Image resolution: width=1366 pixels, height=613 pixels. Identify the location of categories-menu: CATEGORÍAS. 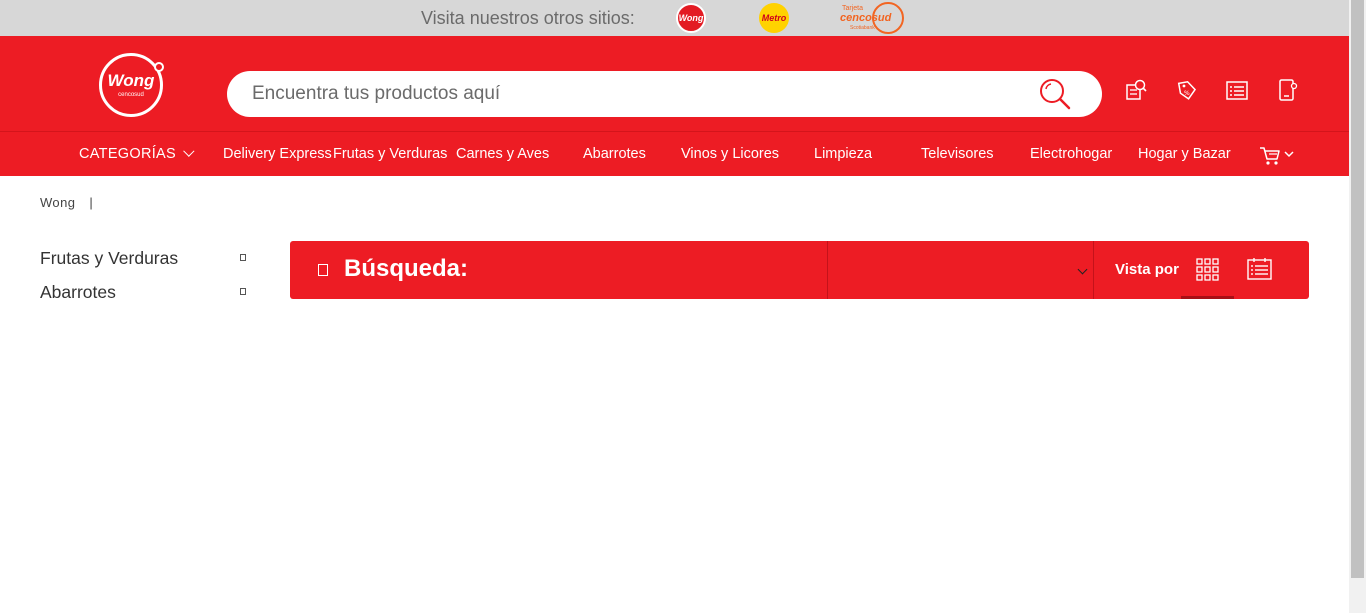
(137, 154).